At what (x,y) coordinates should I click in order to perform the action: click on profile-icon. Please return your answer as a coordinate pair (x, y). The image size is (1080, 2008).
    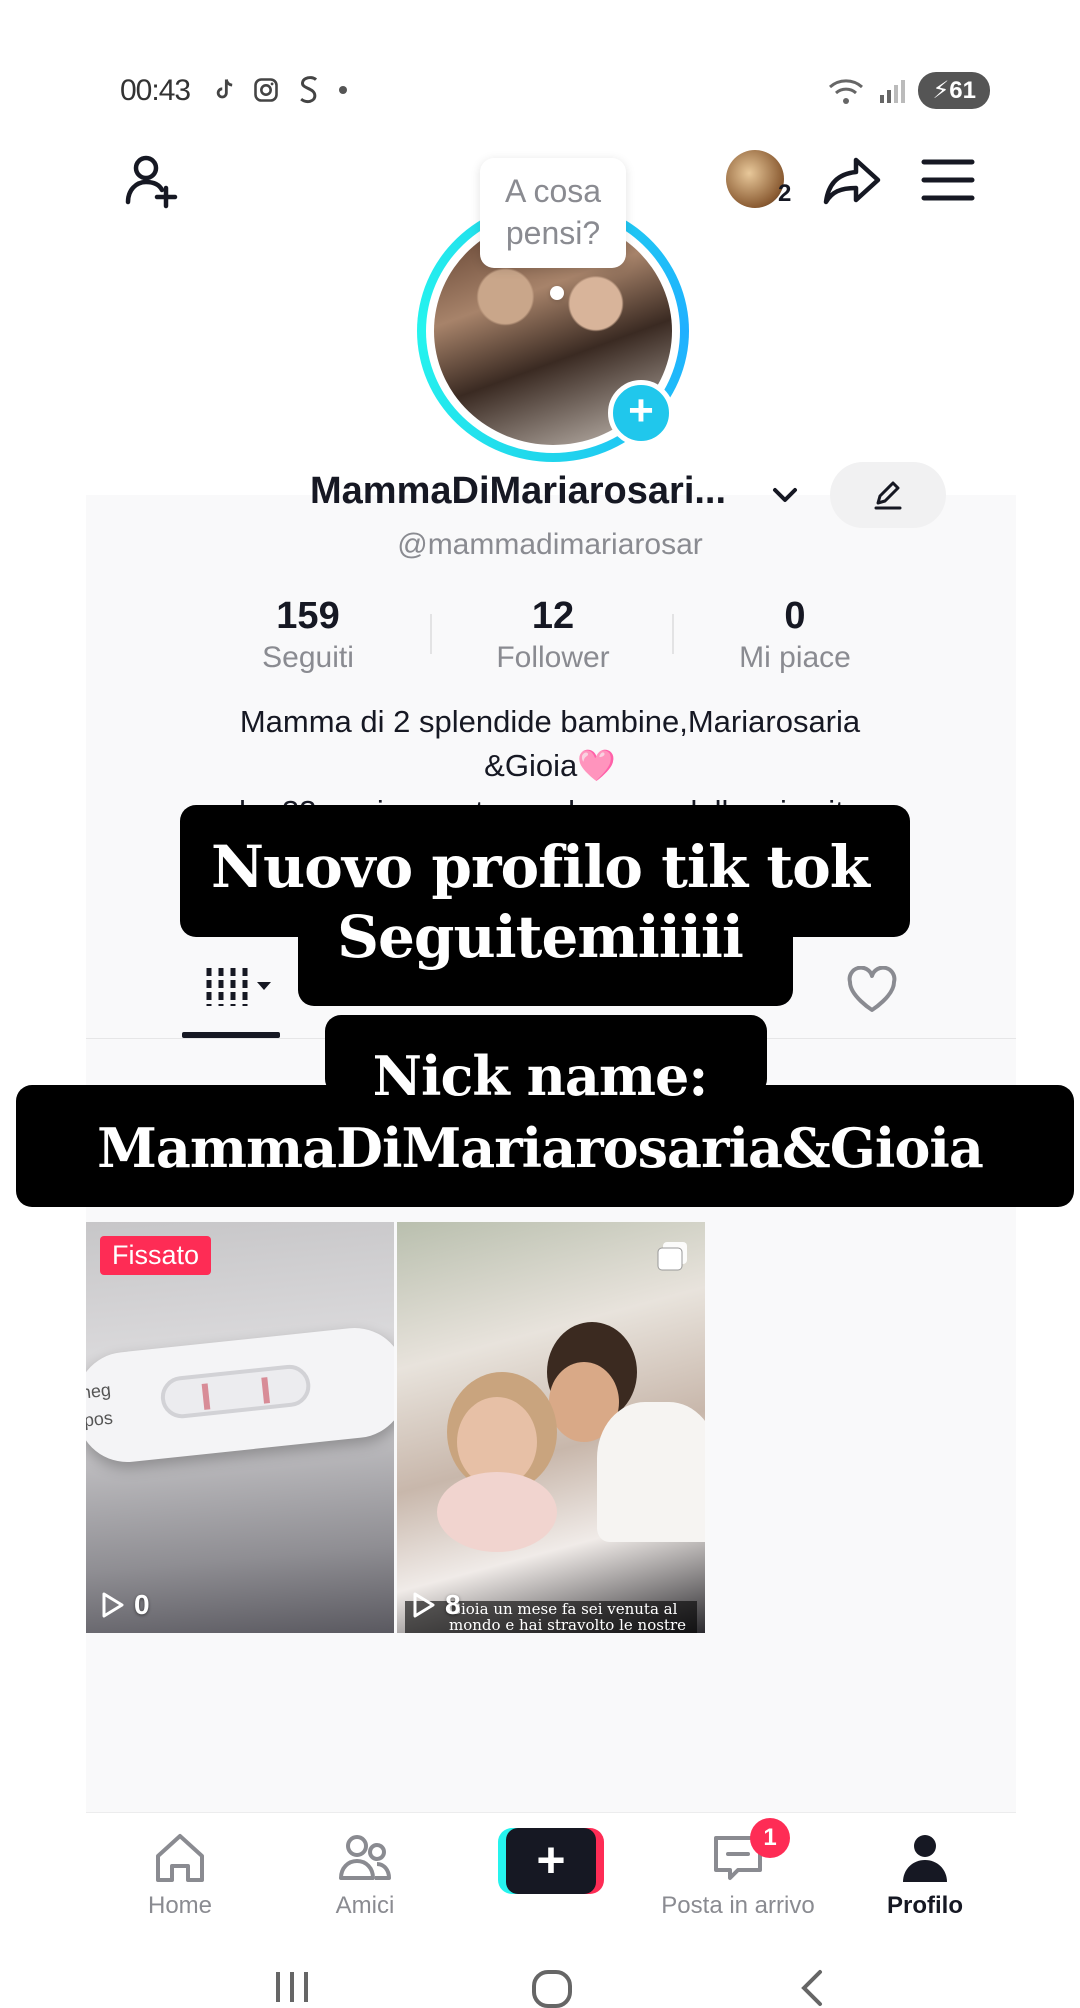
    Looking at the image, I should click on (925, 1858).